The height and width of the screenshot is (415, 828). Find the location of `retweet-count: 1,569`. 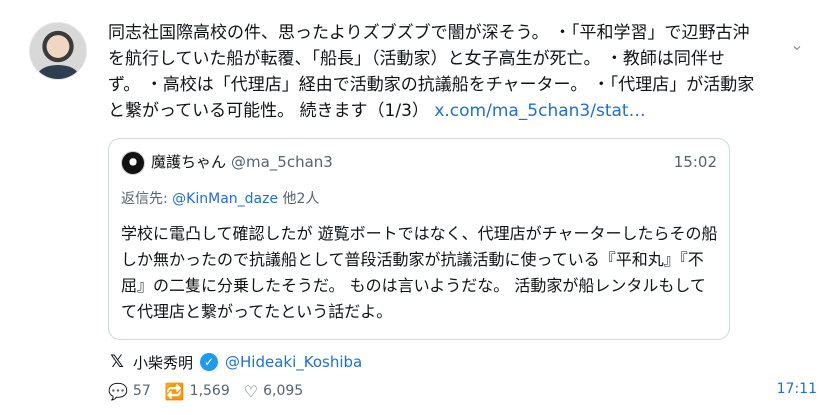

retweet-count: 1,569 is located at coordinates (209, 391).